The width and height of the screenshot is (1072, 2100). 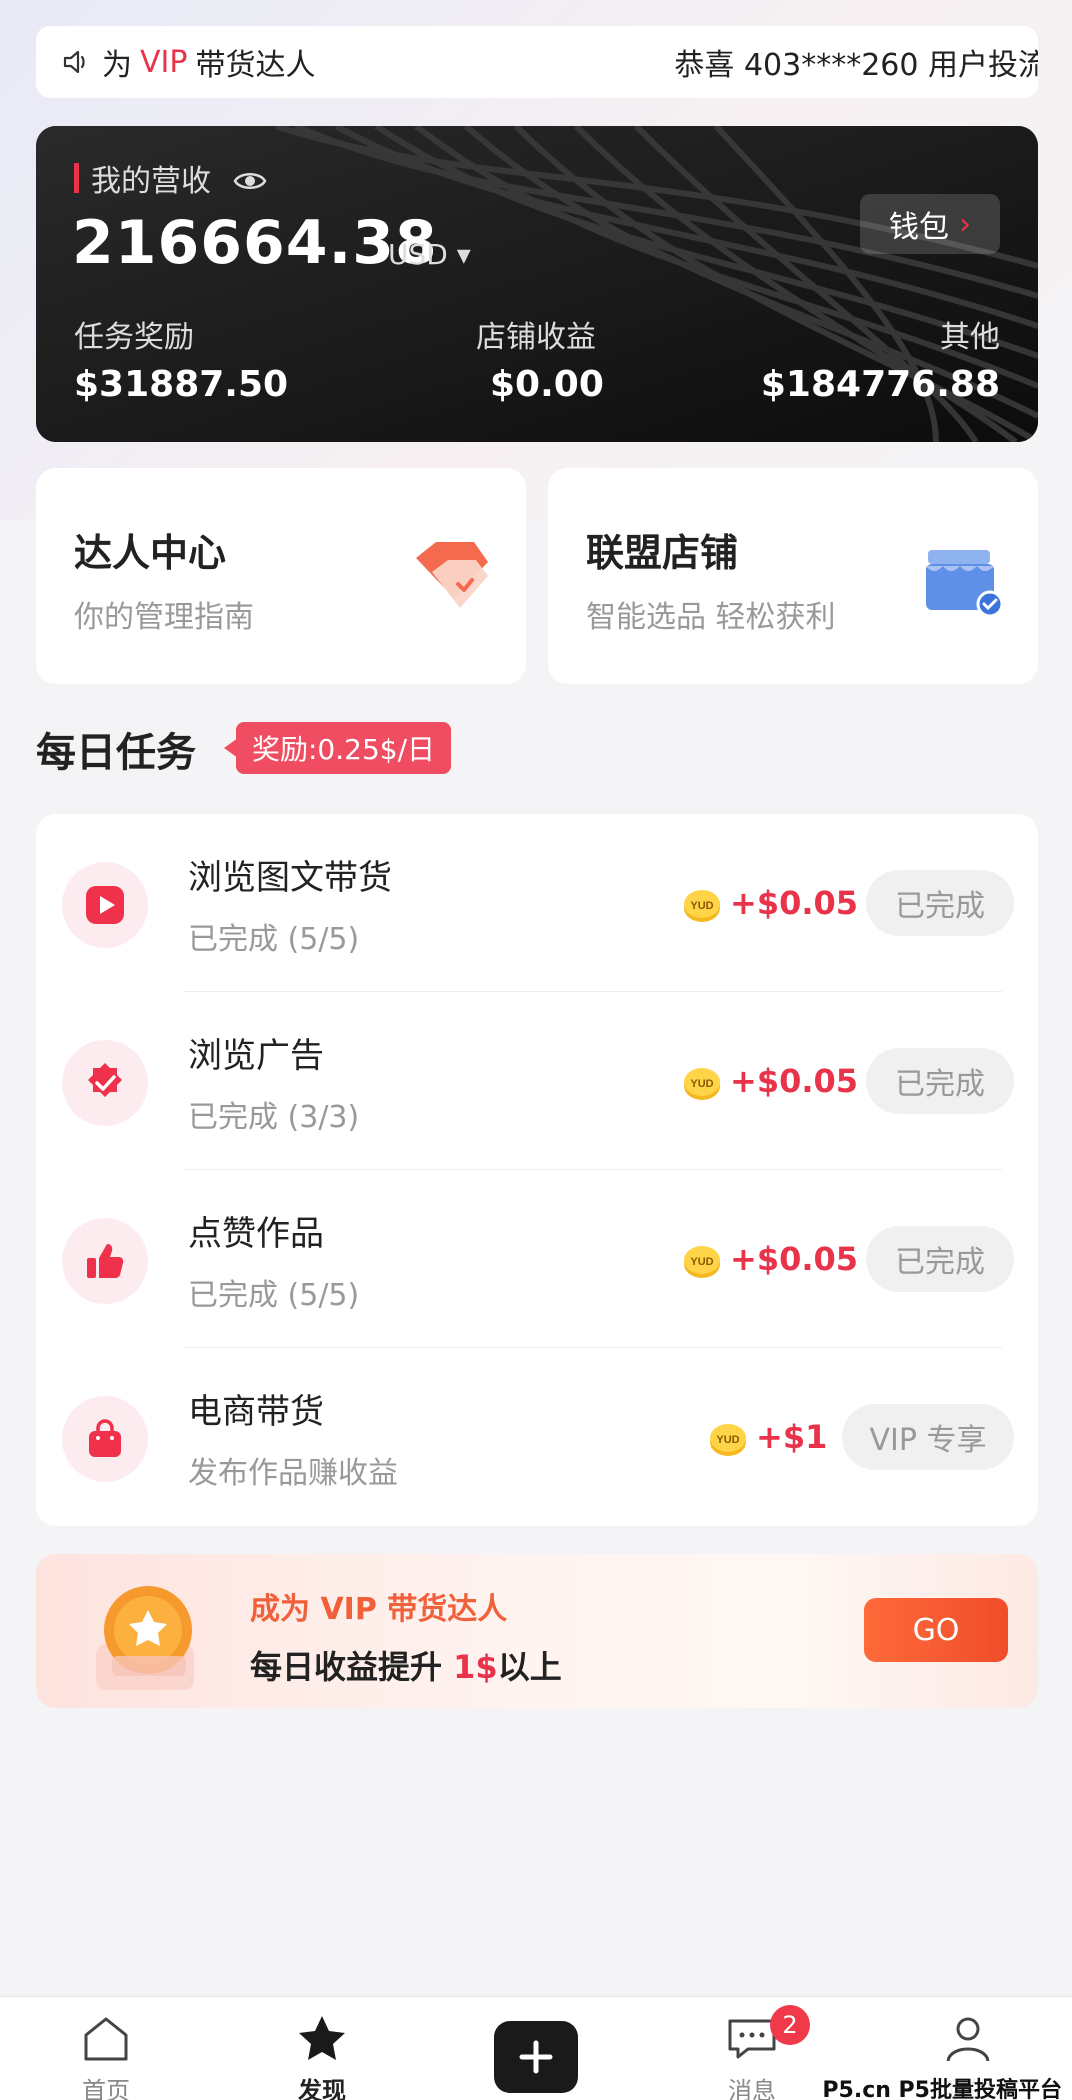 What do you see at coordinates (105, 905) in the screenshot?
I see `play-icon` at bounding box center [105, 905].